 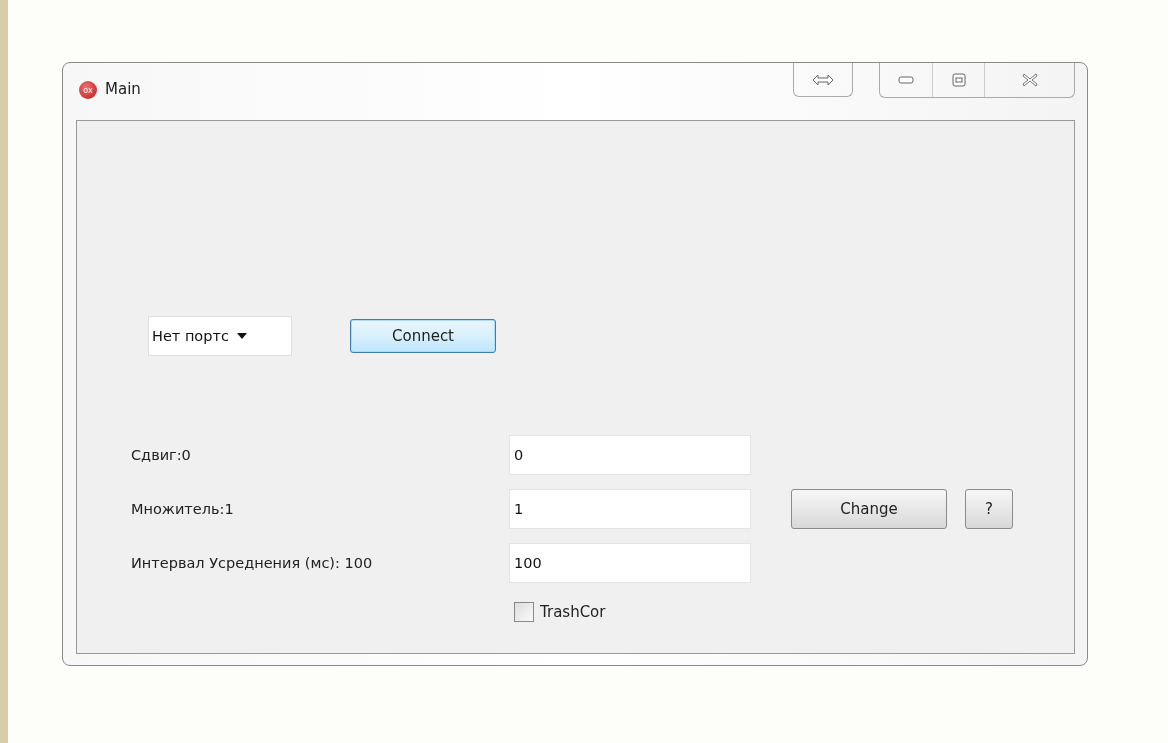 What do you see at coordinates (869, 509) in the screenshot?
I see `change-button: Change` at bounding box center [869, 509].